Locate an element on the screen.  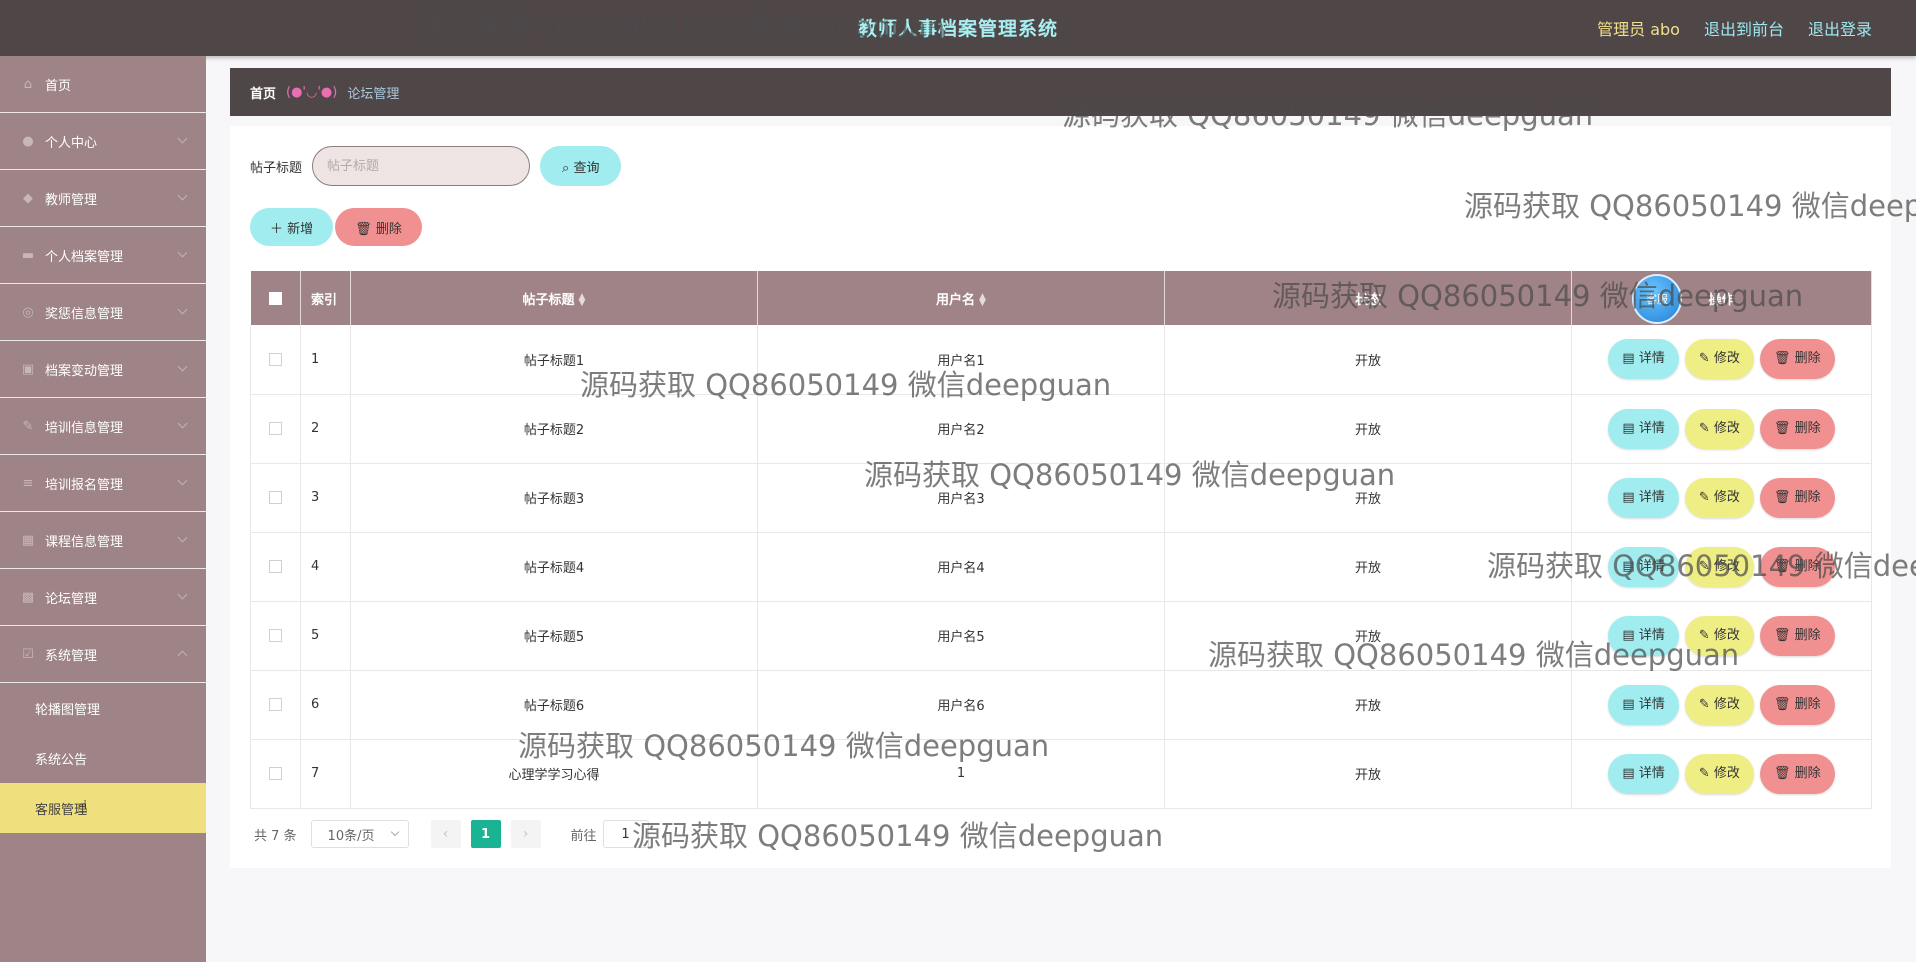
sidebar-item-training: ✎ 培训信息管理 is located at coordinates (103, 426).